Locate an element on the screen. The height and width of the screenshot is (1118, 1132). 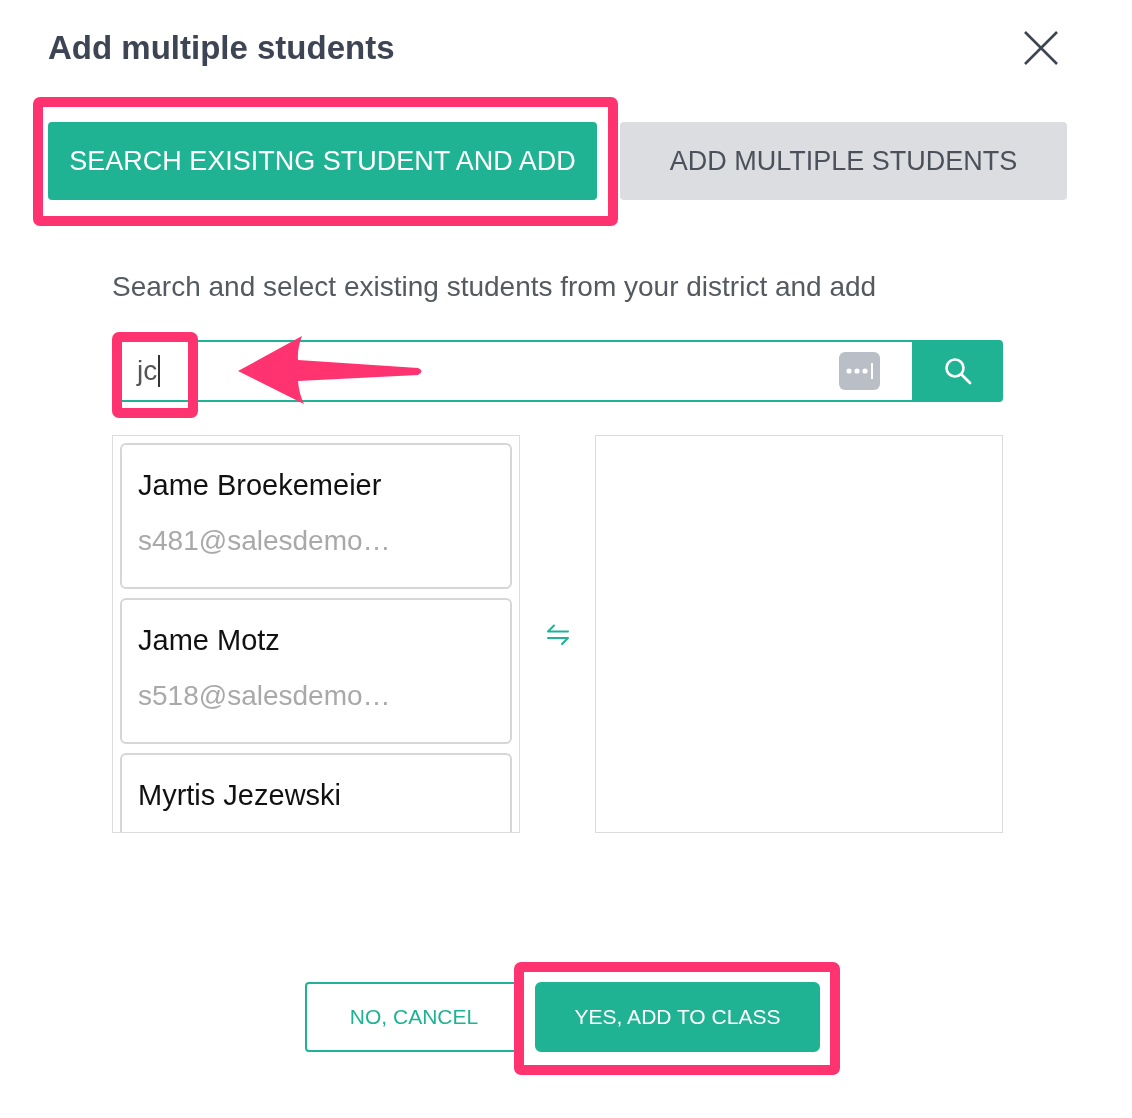
student-card: Myrtis Jezewski is located at coordinates (316, 792).